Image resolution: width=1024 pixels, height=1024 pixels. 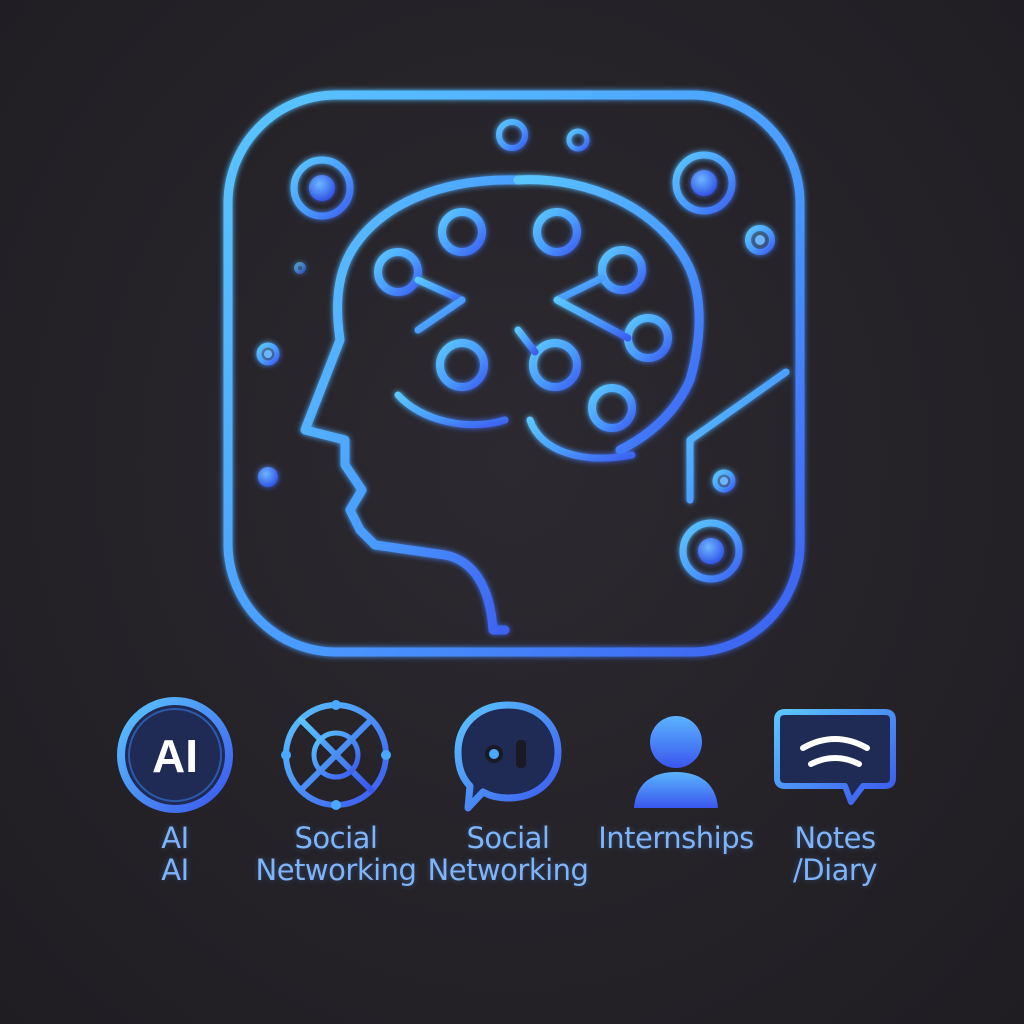 I want to click on feature-social-1-label-1: Social, so click(x=336, y=838).